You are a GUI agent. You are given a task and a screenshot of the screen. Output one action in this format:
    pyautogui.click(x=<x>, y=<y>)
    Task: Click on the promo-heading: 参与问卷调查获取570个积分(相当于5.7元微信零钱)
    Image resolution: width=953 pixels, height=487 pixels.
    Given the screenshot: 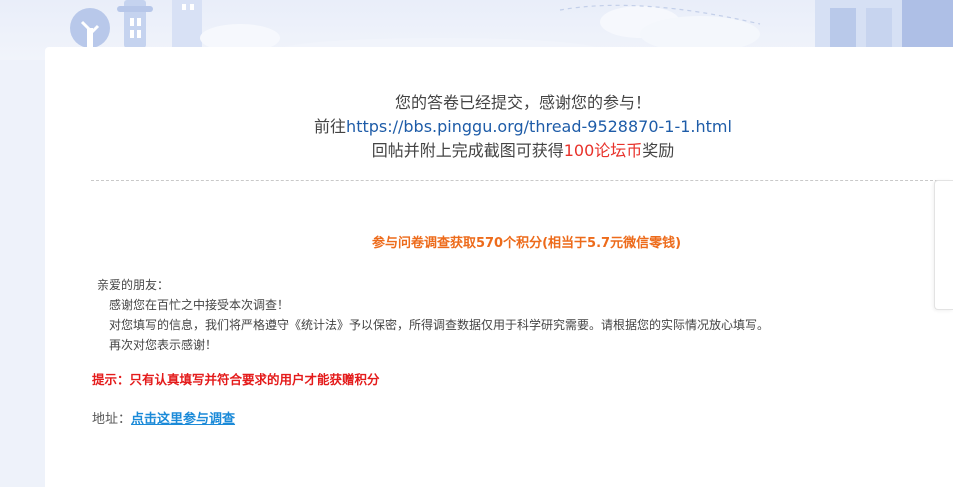 What is the action you would take?
    pyautogui.click(x=526, y=243)
    